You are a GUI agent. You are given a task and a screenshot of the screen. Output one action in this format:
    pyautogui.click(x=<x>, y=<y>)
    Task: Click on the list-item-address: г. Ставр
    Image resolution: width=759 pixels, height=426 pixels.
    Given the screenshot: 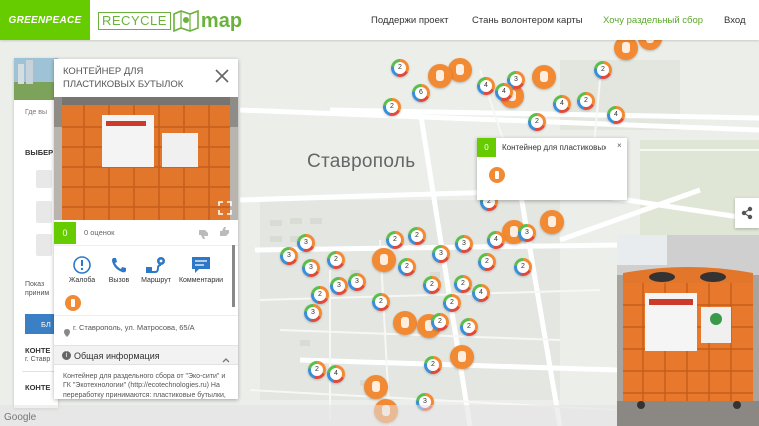 What is the action you would take?
    pyautogui.click(x=38, y=359)
    